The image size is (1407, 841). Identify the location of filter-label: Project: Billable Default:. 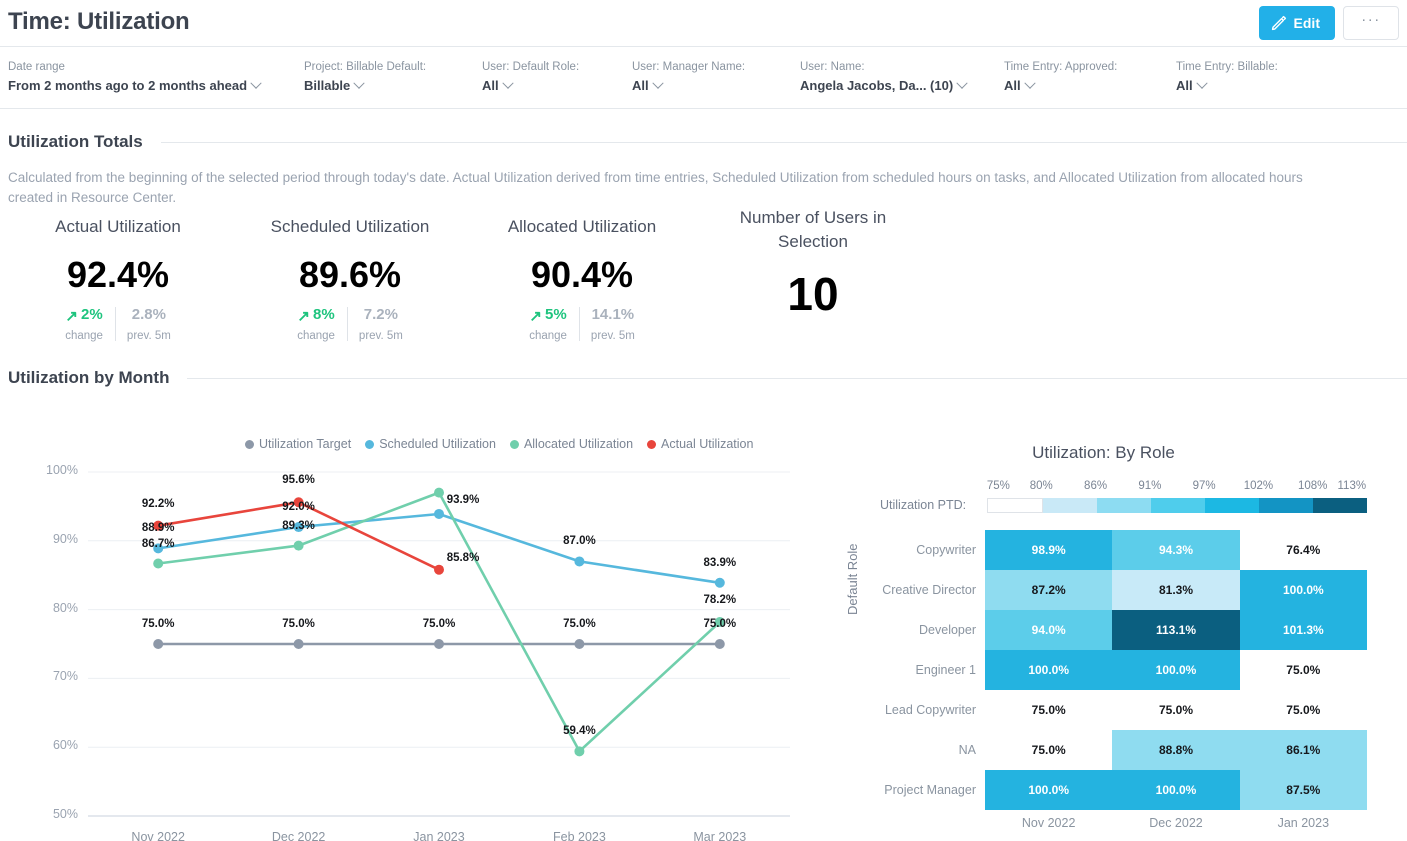
(365, 67).